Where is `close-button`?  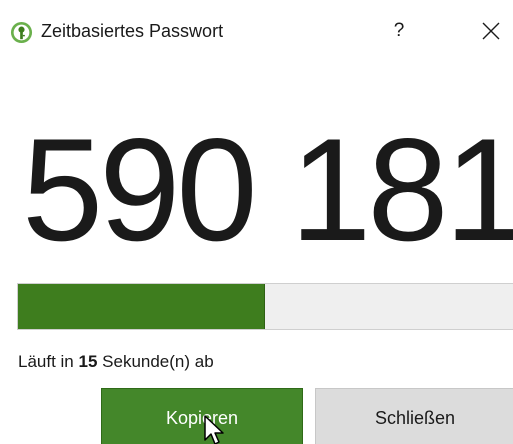 close-button is located at coordinates (491, 31).